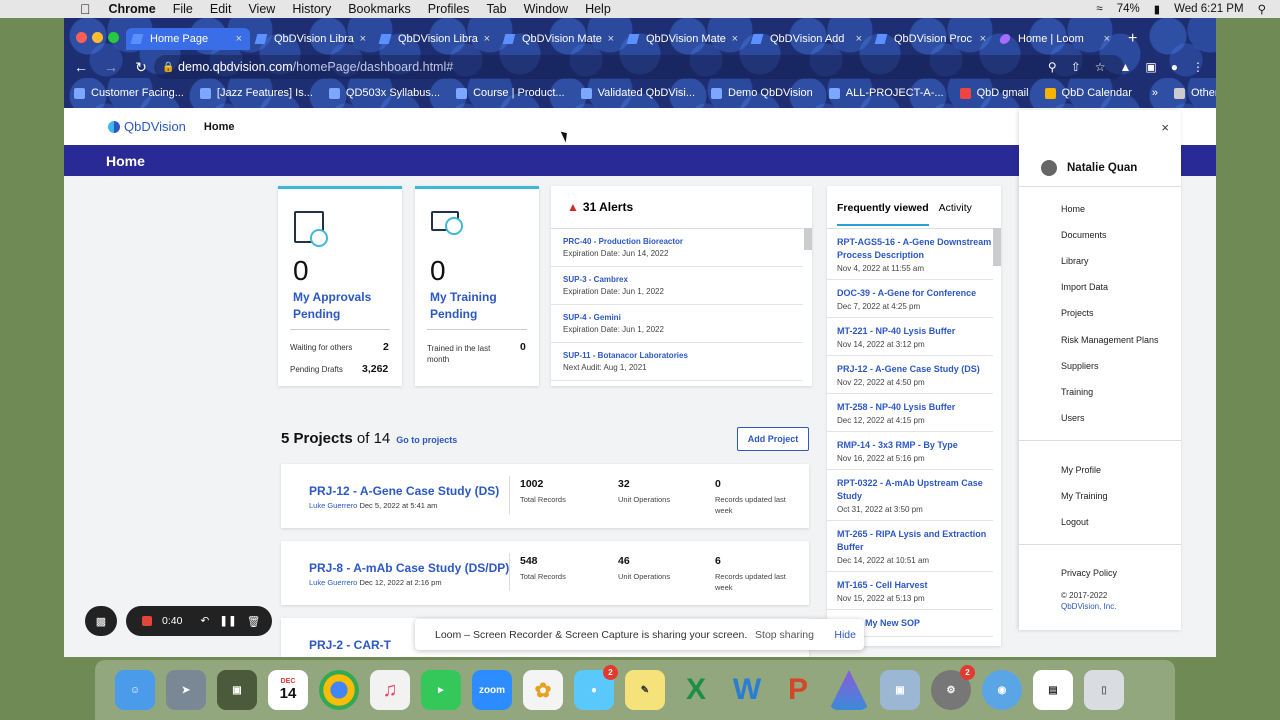 The height and width of the screenshot is (720, 1280). Describe the element at coordinates (953, 687) in the screenshot. I see `system-preferences-icon: ⚙ 2` at that location.